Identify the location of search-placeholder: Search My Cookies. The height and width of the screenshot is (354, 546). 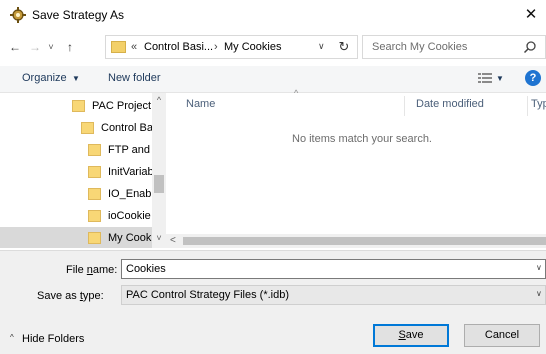
(419, 47).